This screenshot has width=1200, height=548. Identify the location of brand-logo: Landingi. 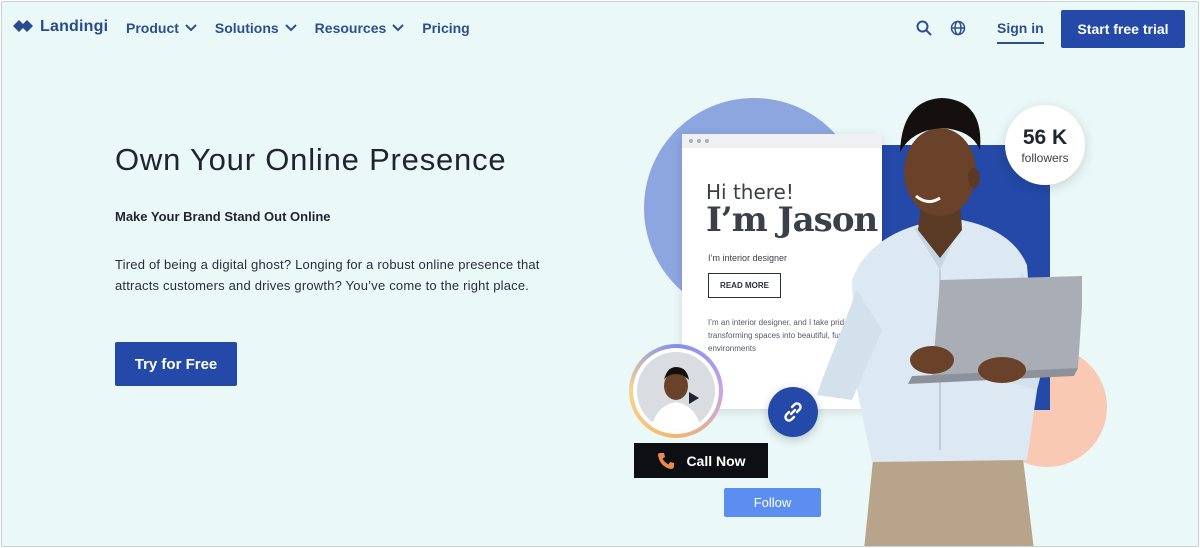
(60, 27).